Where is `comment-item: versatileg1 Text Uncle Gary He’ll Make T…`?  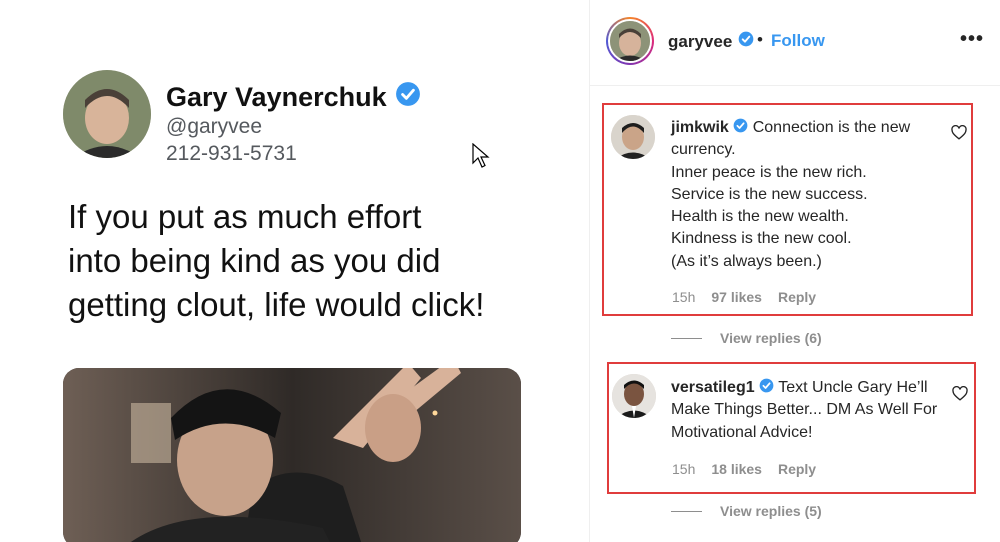 comment-item: versatileg1 Text Uncle Gary He’ll Make T… is located at coordinates (791, 428).